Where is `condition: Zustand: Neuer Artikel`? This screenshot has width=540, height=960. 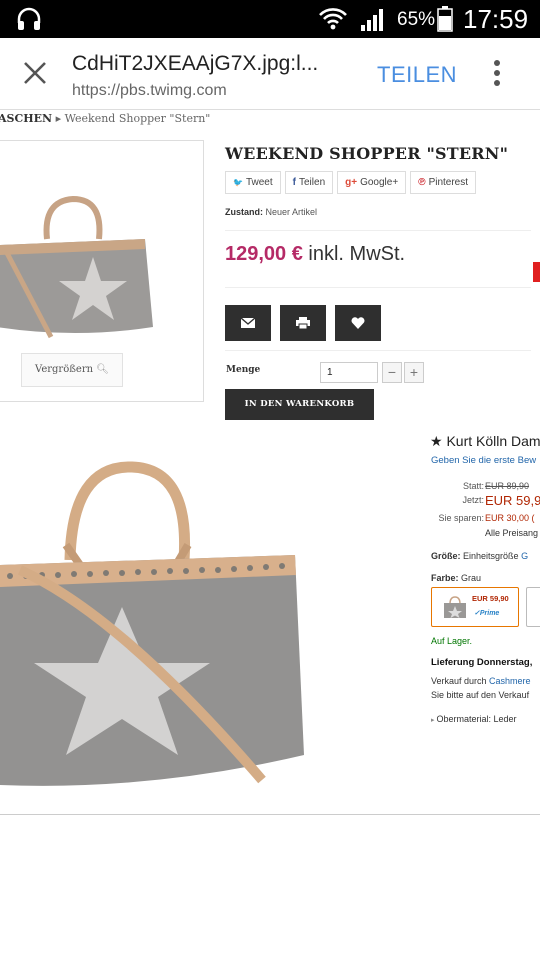 condition: Zustand: Neuer Artikel is located at coordinates (271, 212).